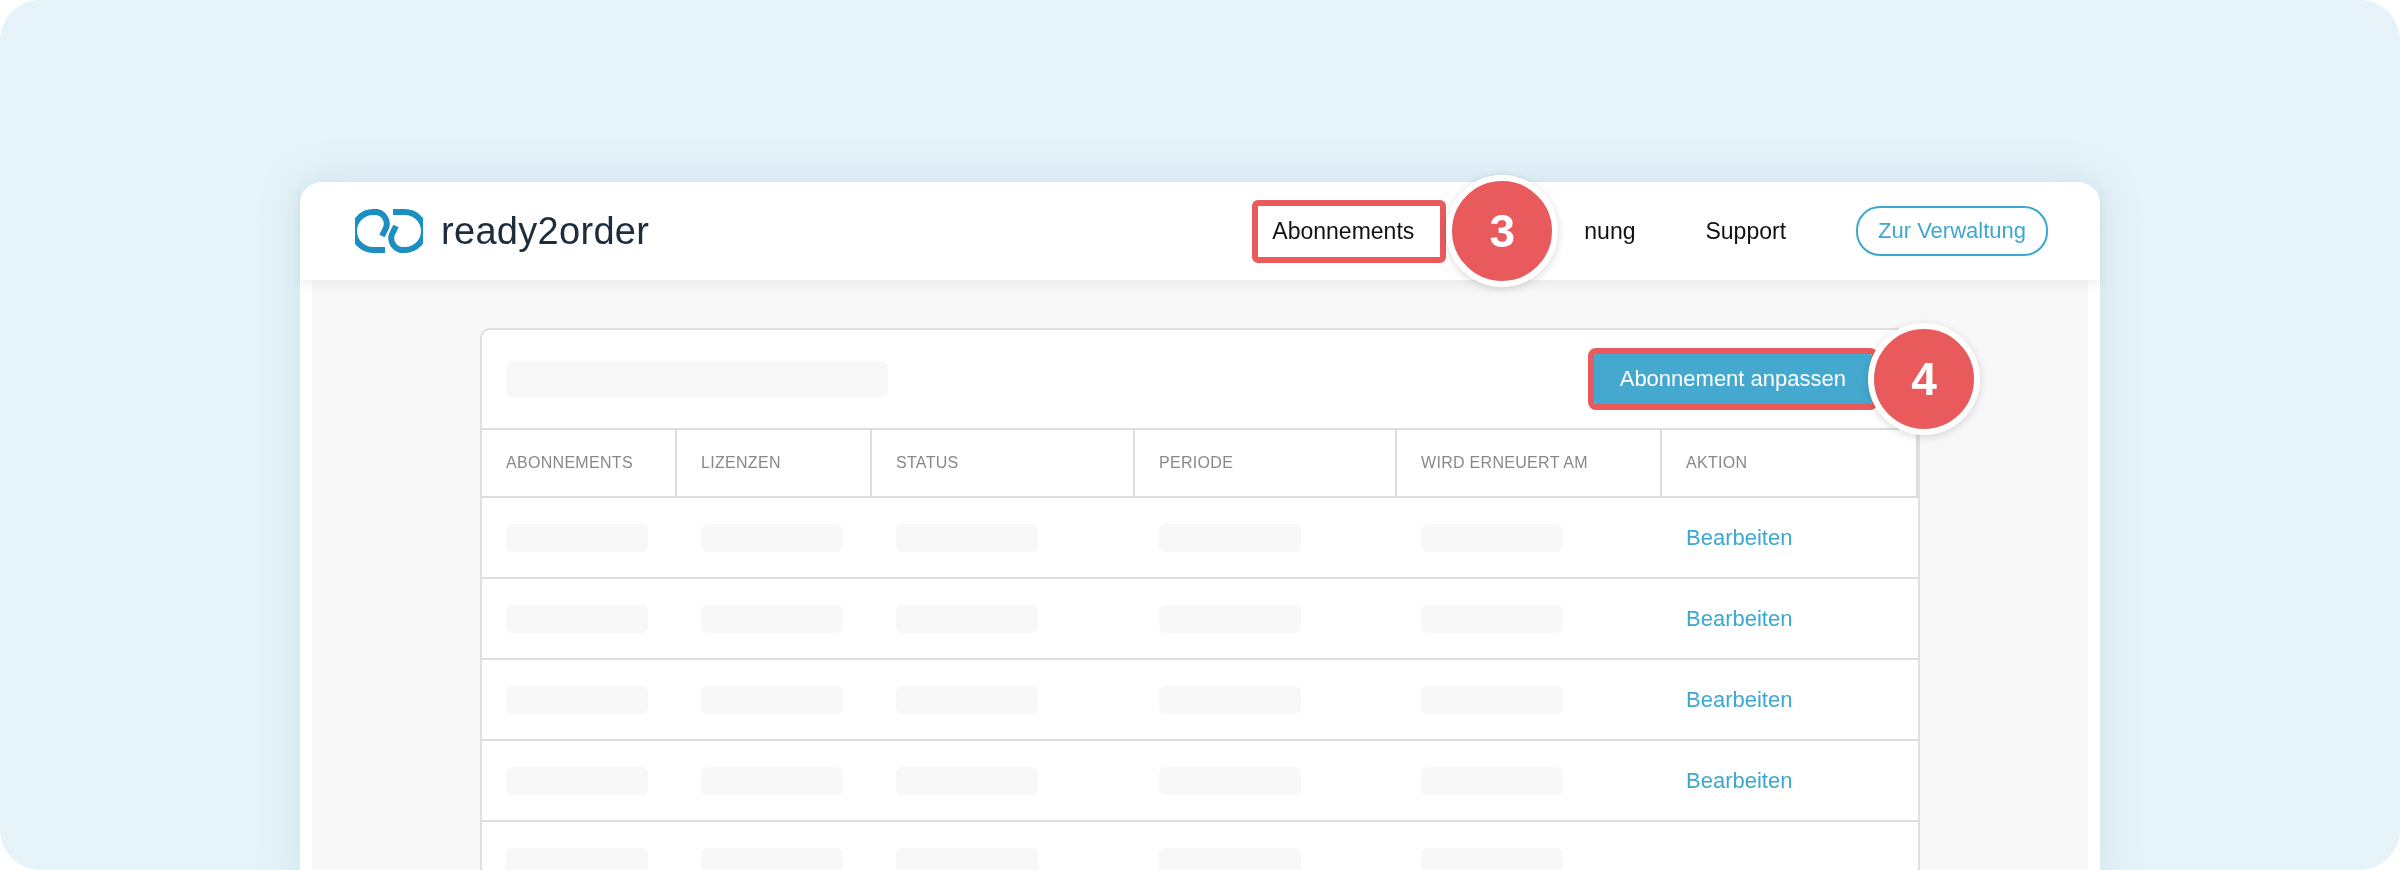 The width and height of the screenshot is (2400, 870). Describe the element at coordinates (1003, 464) in the screenshot. I see `column-header: STATUS` at that location.